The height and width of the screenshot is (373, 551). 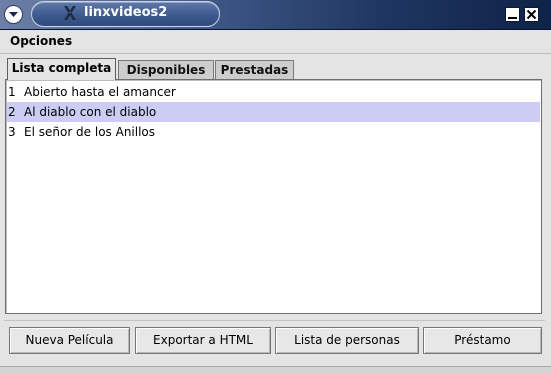 I want to click on list-item: 1 Abierto hasta el amancer, so click(x=273, y=92).